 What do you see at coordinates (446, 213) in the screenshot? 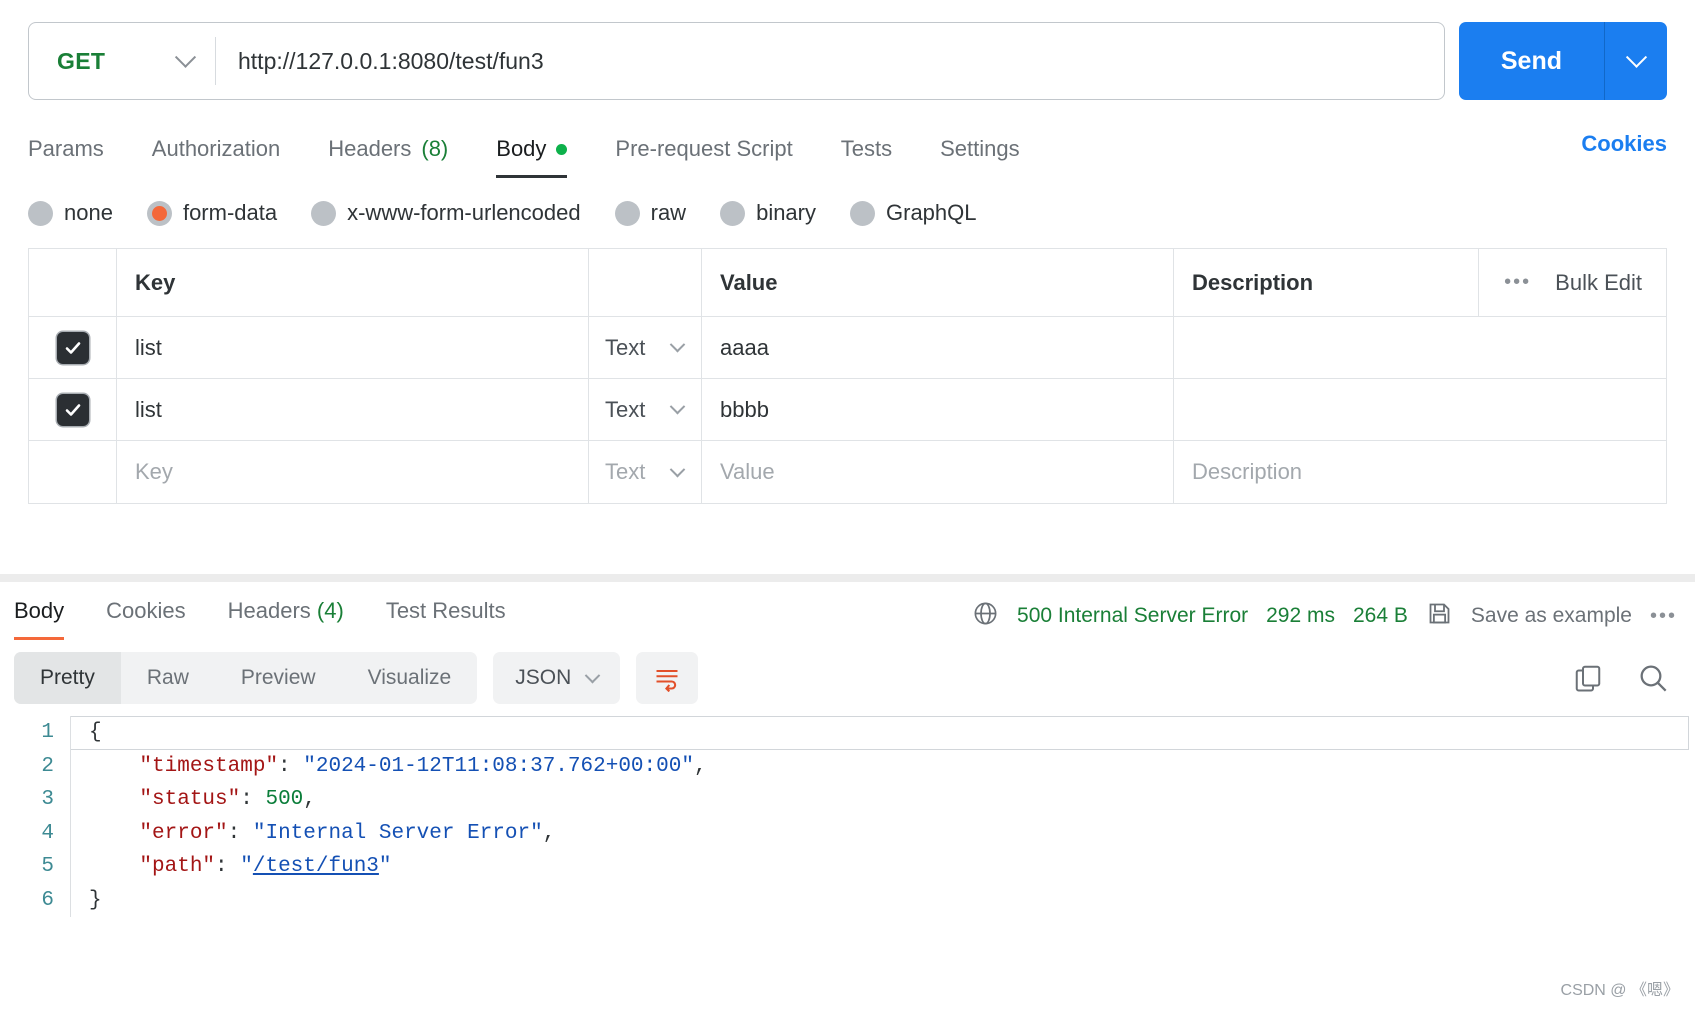
I see `body-type-x-www-form-urlencoded: x-www-form-urlencoded` at bounding box center [446, 213].